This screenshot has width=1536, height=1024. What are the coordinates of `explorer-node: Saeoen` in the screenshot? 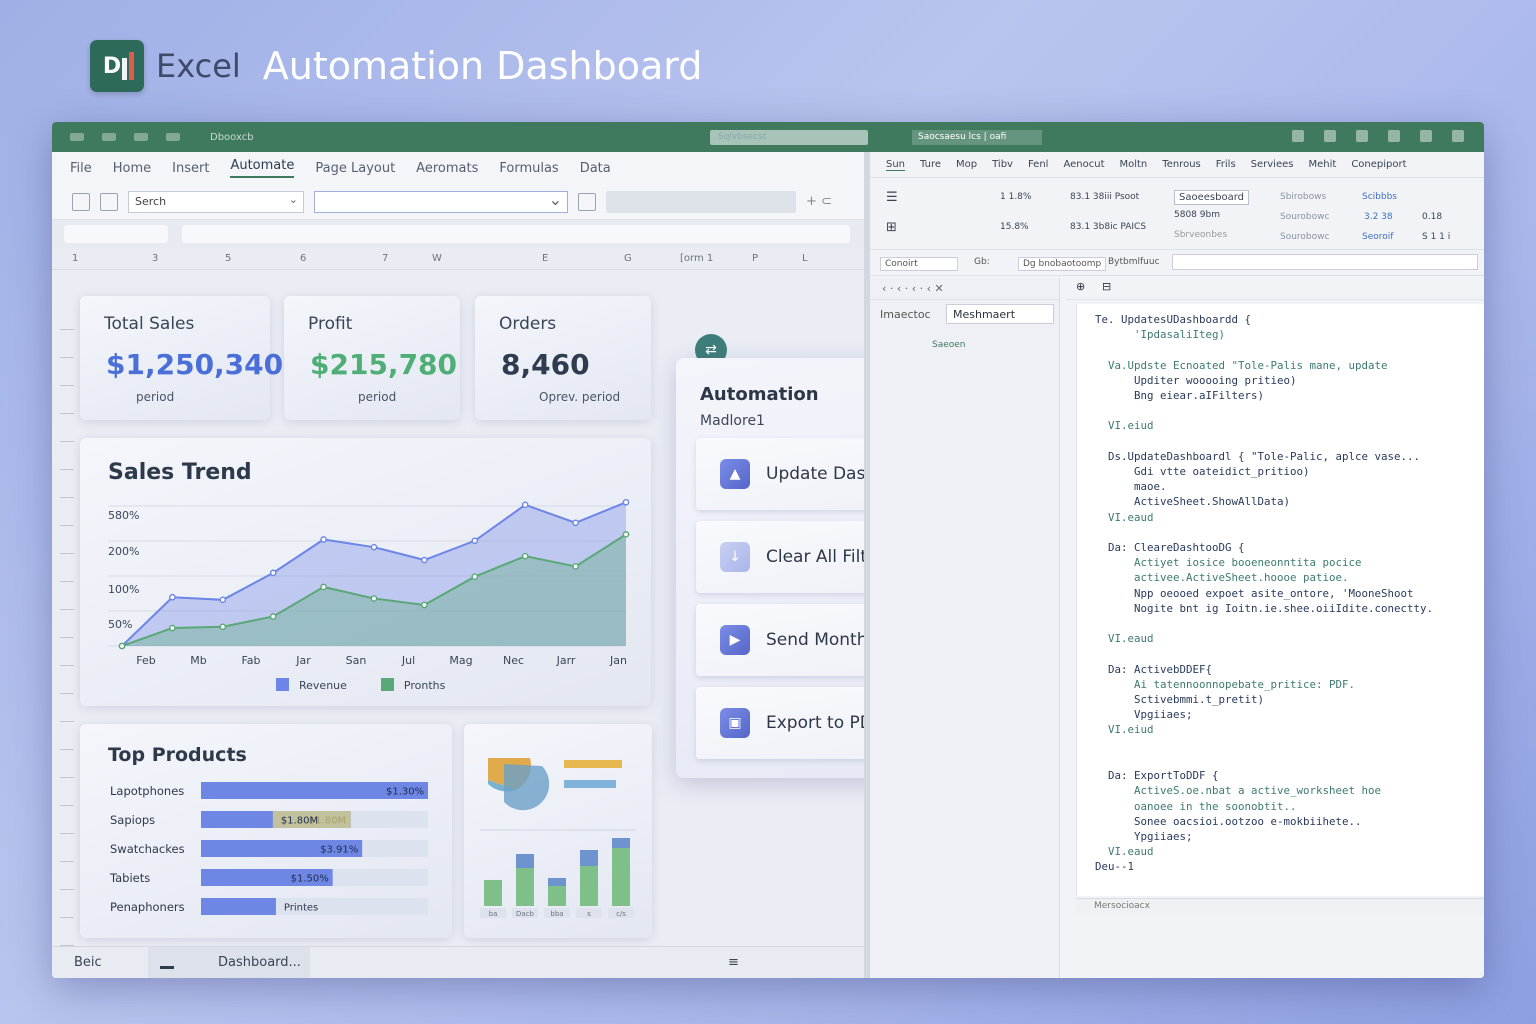 It's located at (949, 345).